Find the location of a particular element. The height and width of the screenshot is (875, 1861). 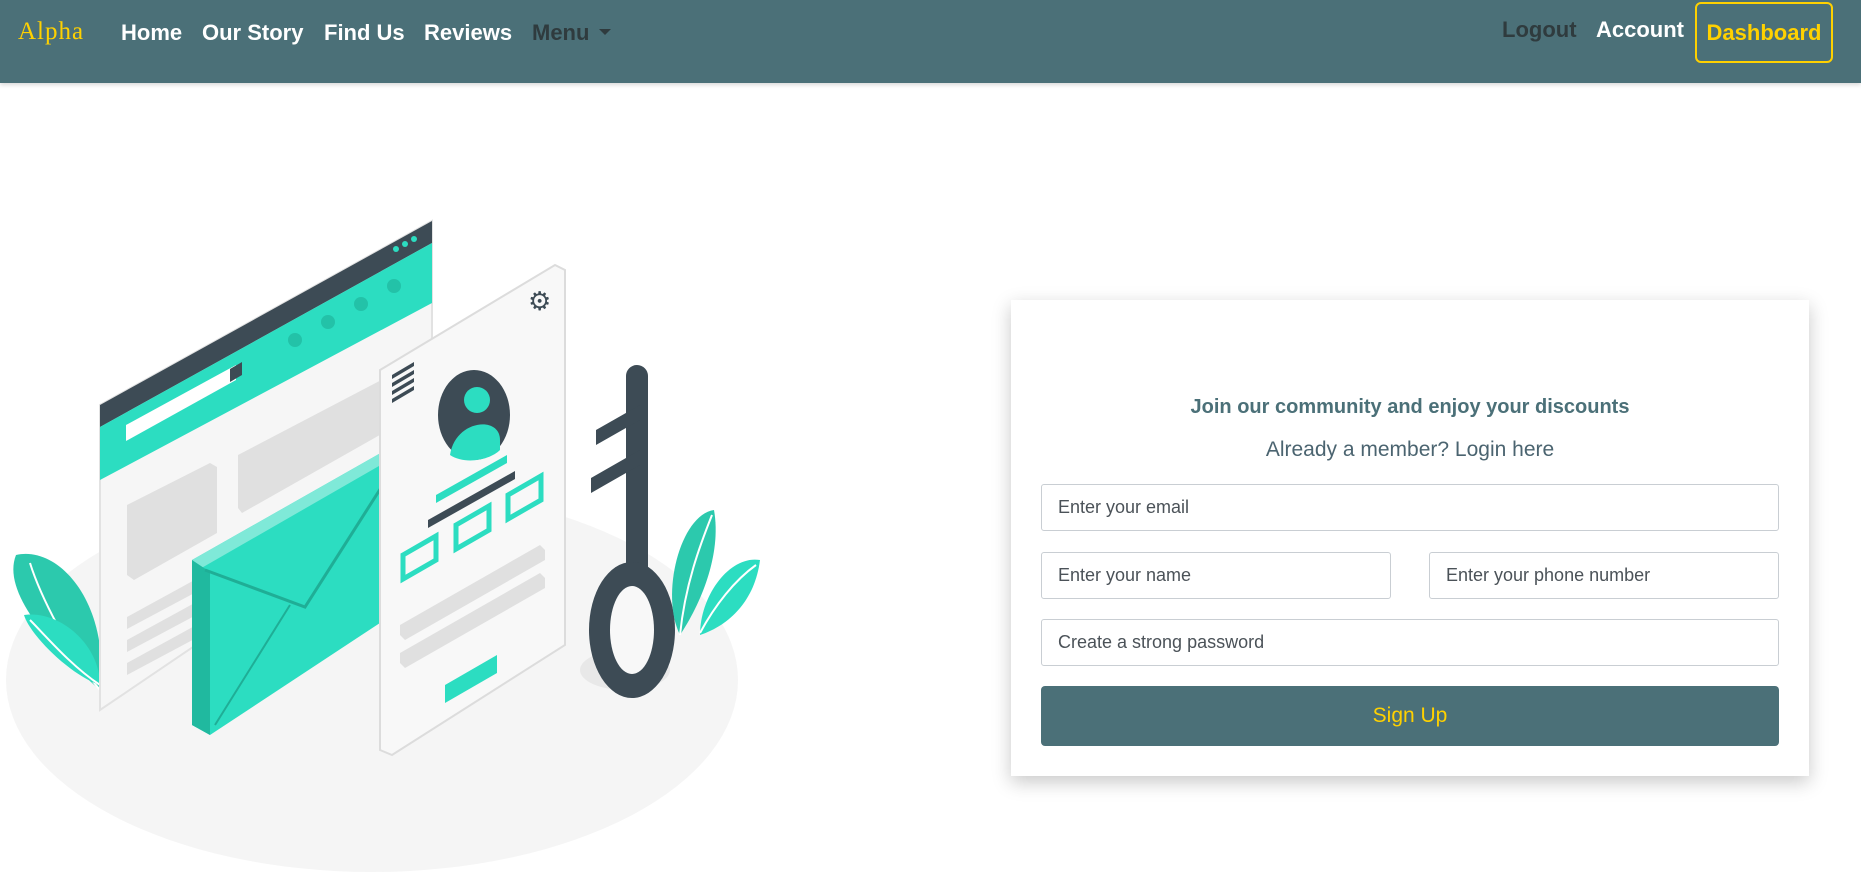

phone-input is located at coordinates (1604, 575).